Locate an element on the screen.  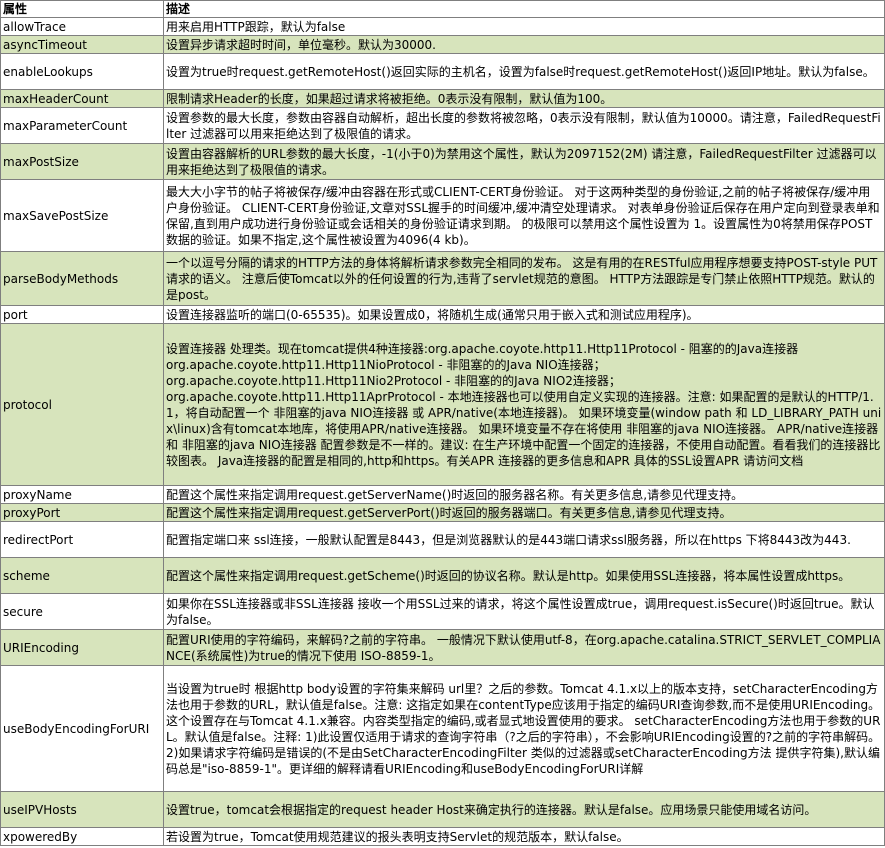
property-name: allowTrace is located at coordinates (82, 26).